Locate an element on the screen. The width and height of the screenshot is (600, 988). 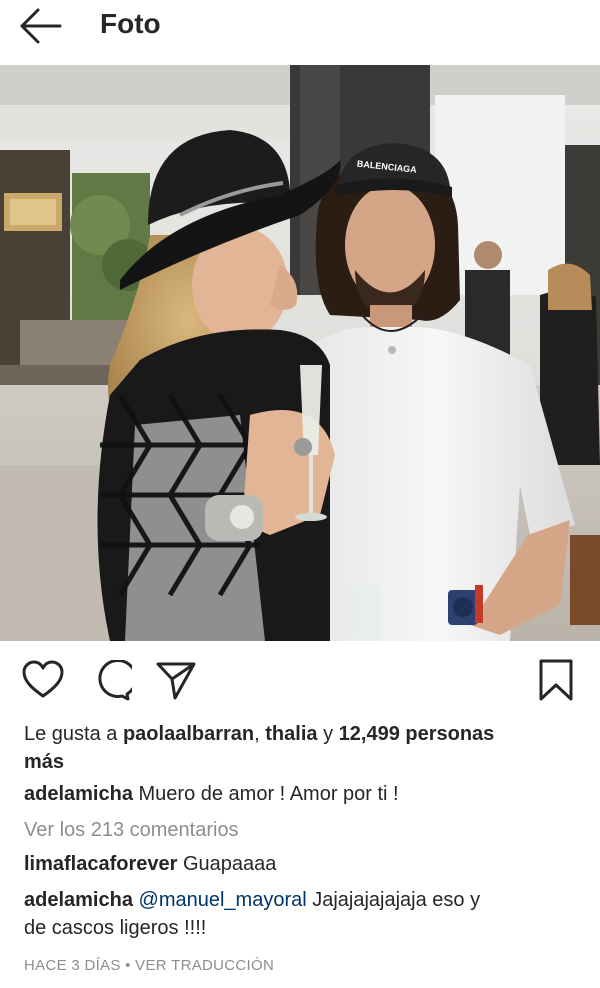
share-button is located at coordinates (176, 681).